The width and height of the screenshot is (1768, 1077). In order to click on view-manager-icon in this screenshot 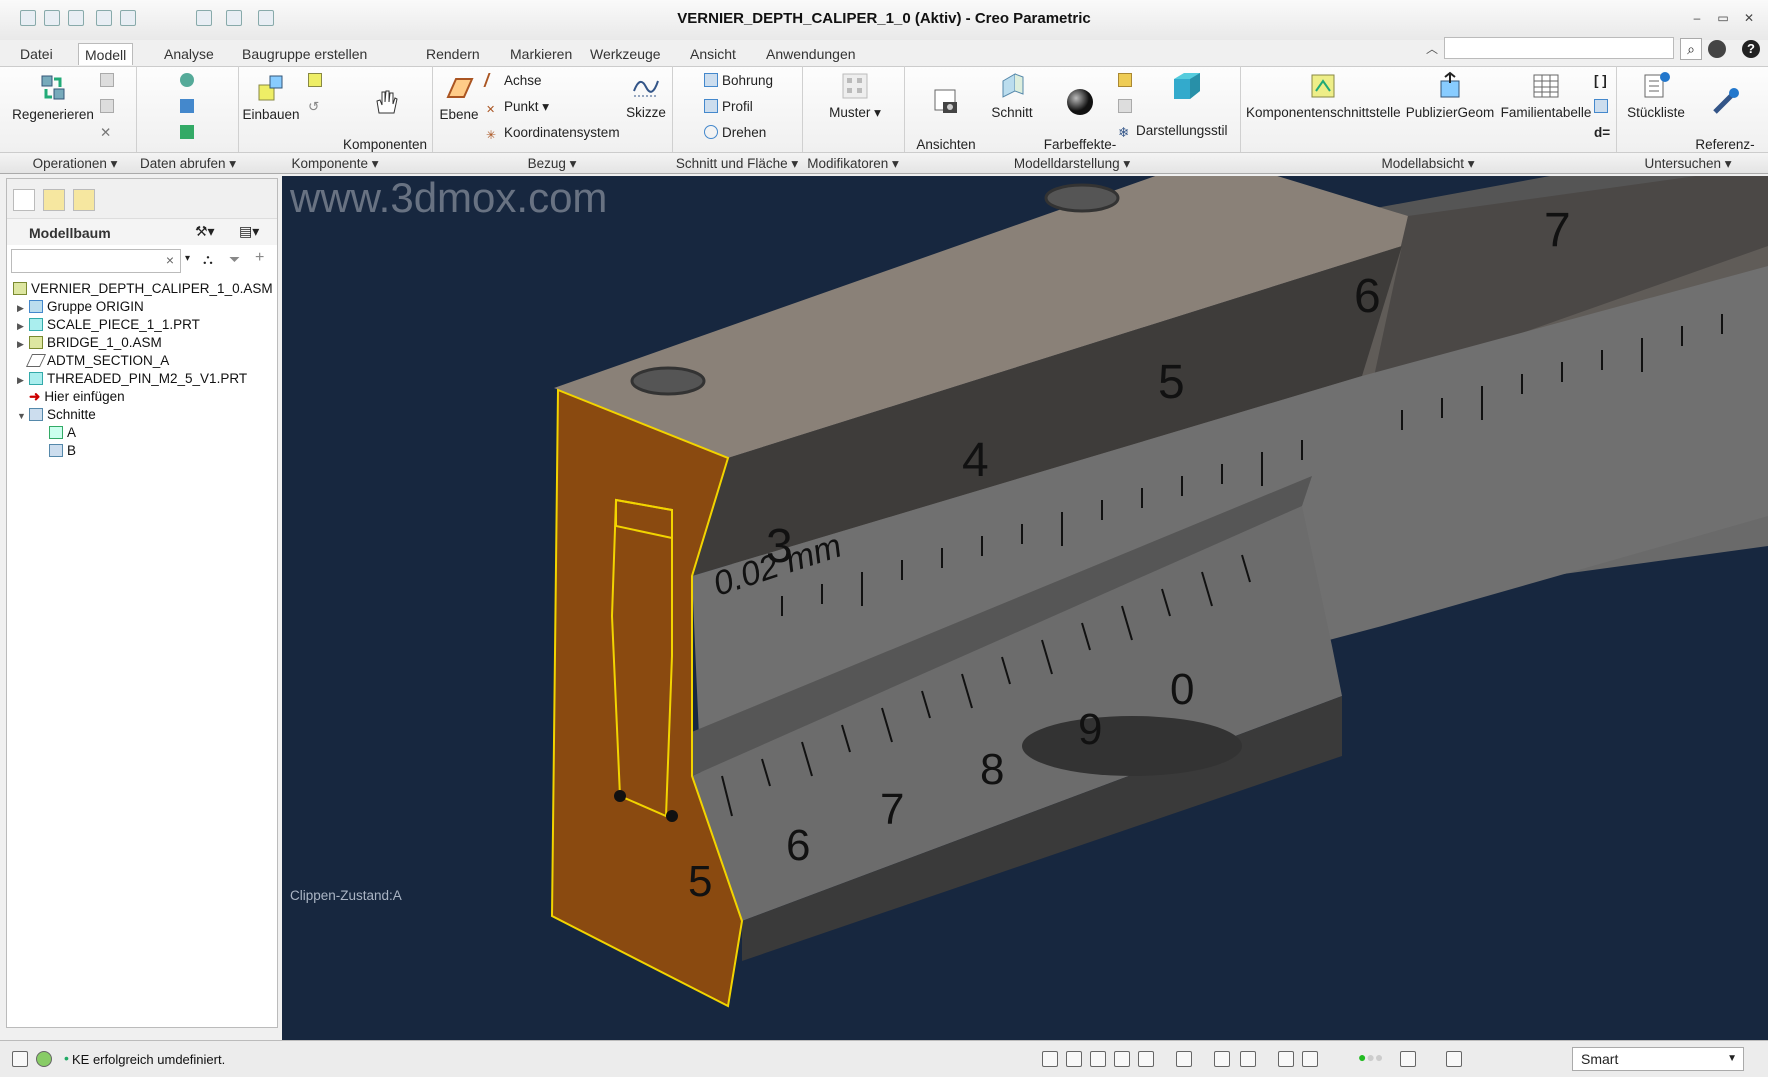, I will do `click(1222, 1059)`.